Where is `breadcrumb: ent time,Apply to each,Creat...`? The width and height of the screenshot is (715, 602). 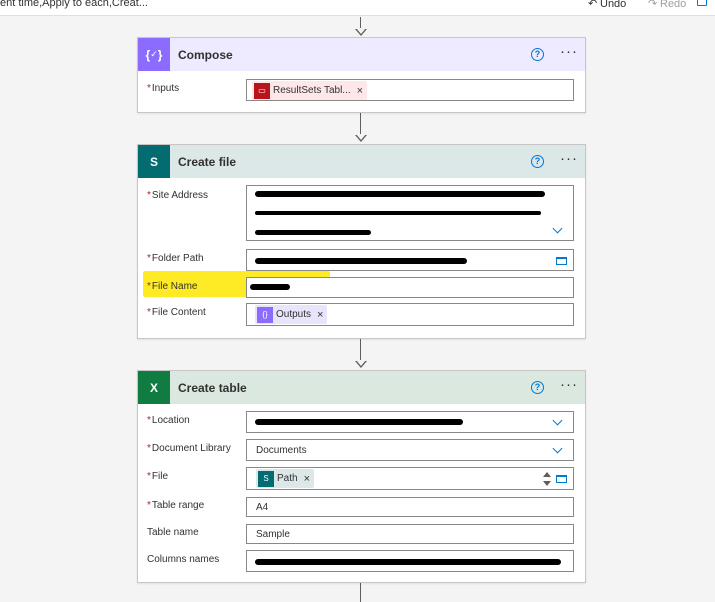 breadcrumb: ent time,Apply to each,Creat... is located at coordinates (74, 4).